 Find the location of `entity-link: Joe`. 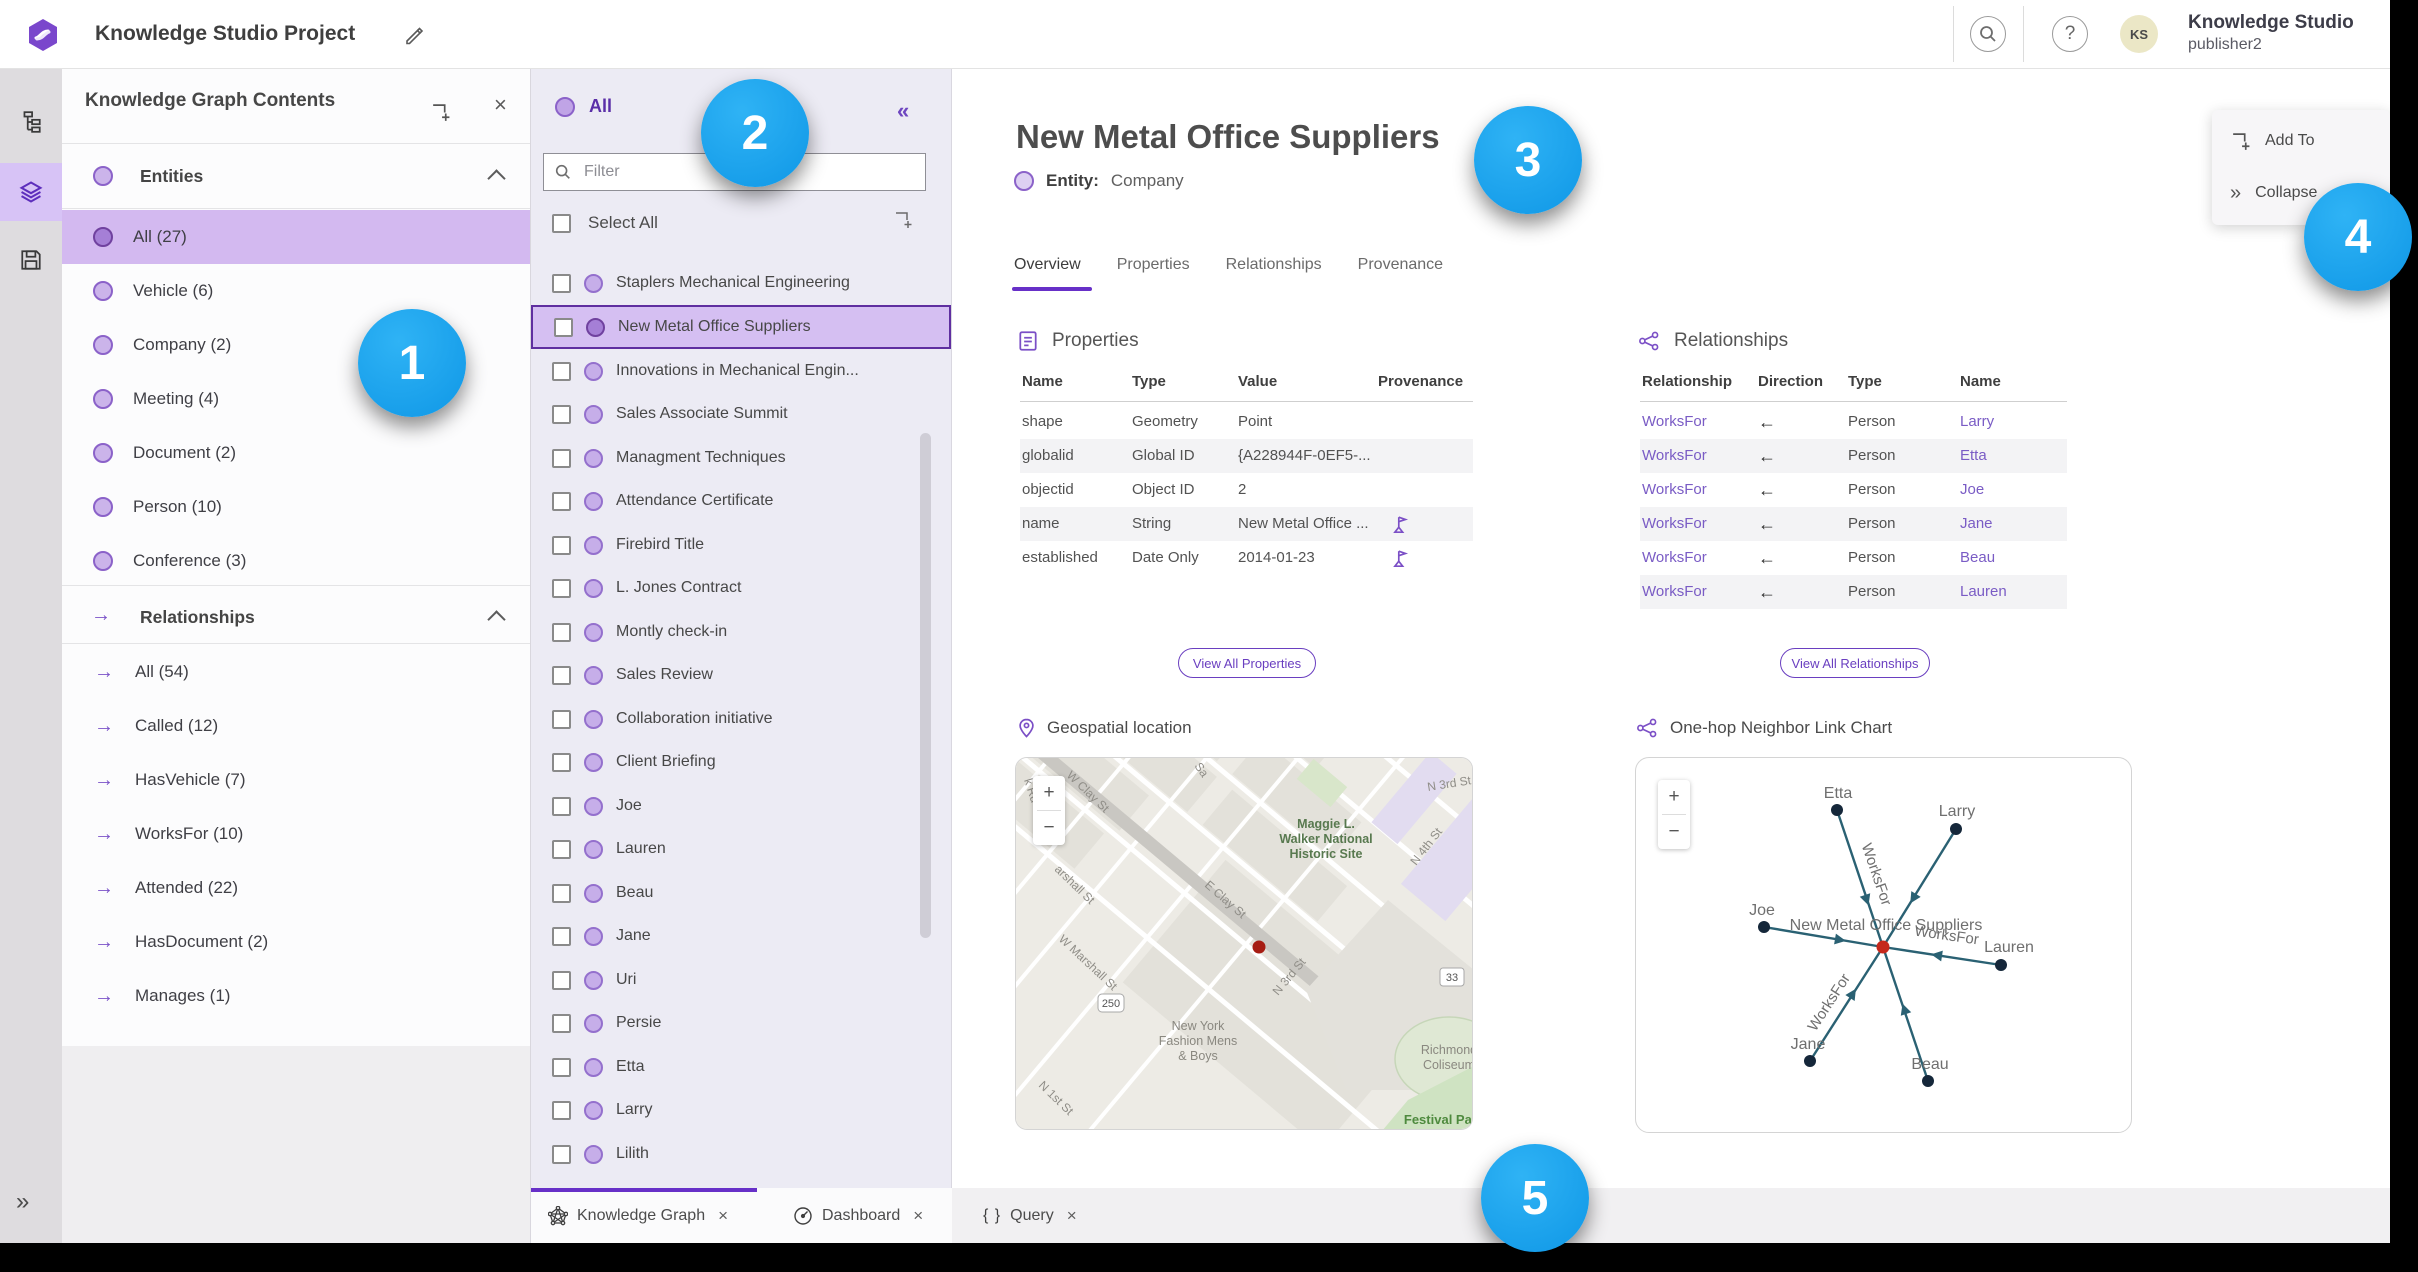

entity-link: Joe is located at coordinates (1972, 490).